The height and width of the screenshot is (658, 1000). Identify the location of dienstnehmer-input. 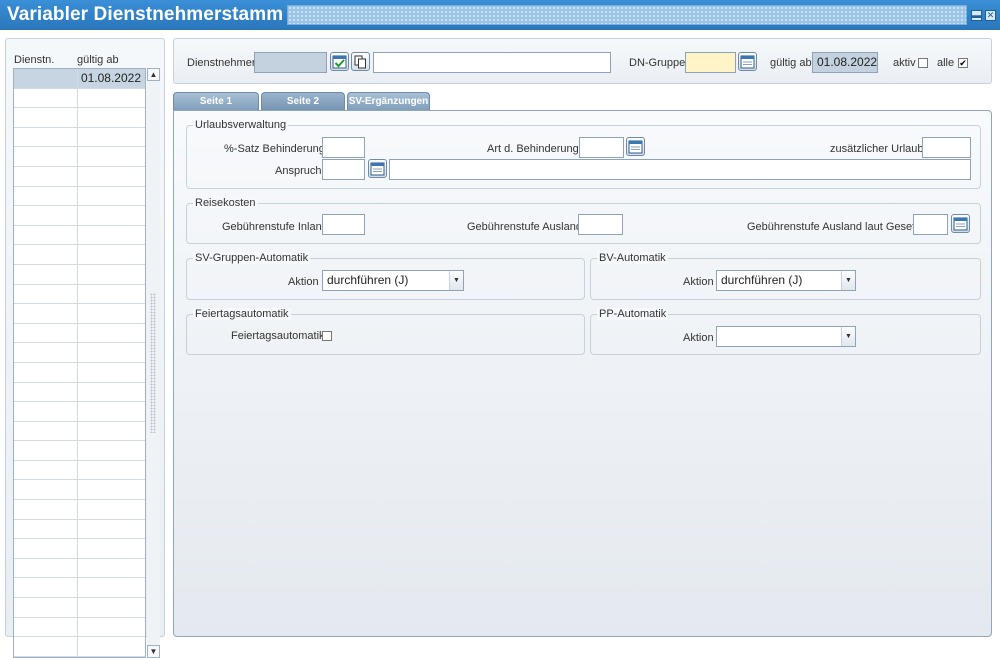
(290, 62).